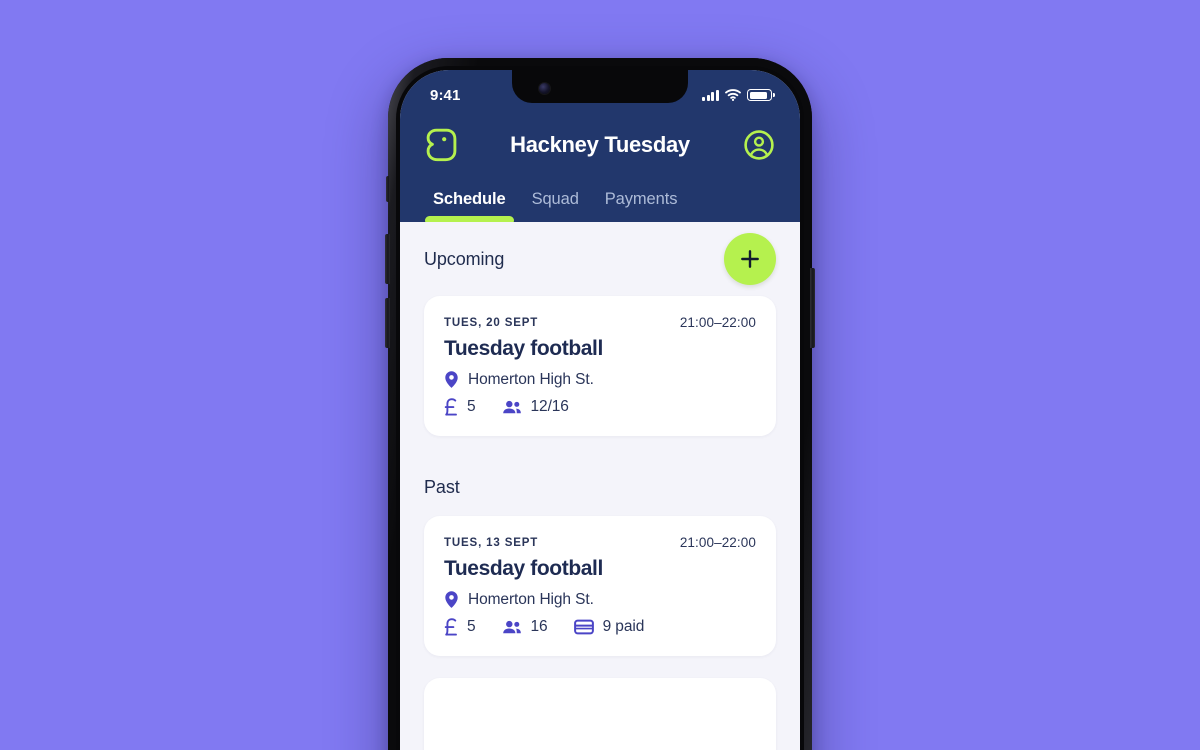 The height and width of the screenshot is (750, 1200). What do you see at coordinates (387, 323) in the screenshot?
I see `volume-down-button` at bounding box center [387, 323].